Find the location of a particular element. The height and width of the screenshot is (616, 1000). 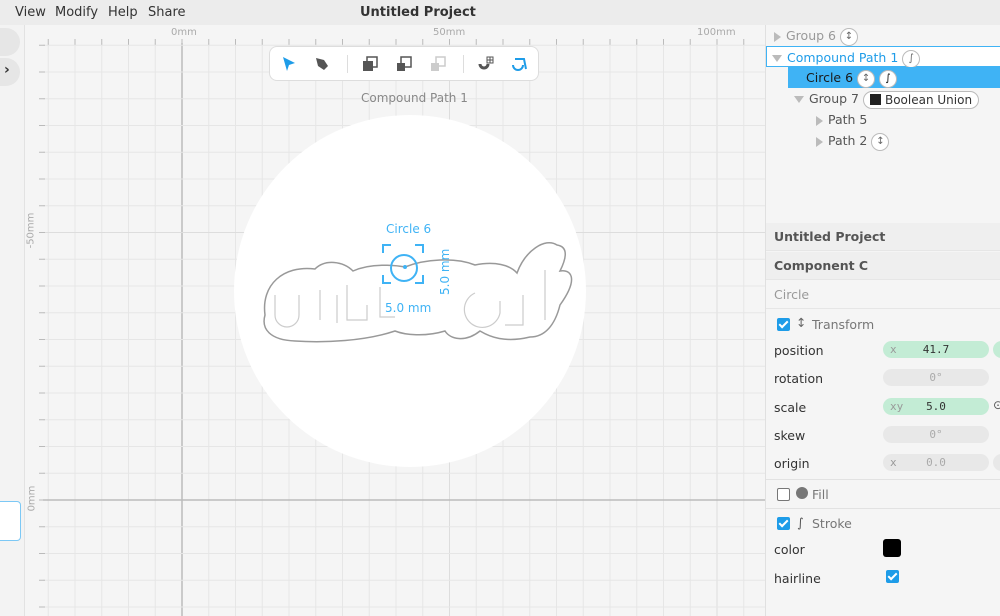

tree-item-circle-6: Circle 6 ↕ ∫ is located at coordinates (894, 77).